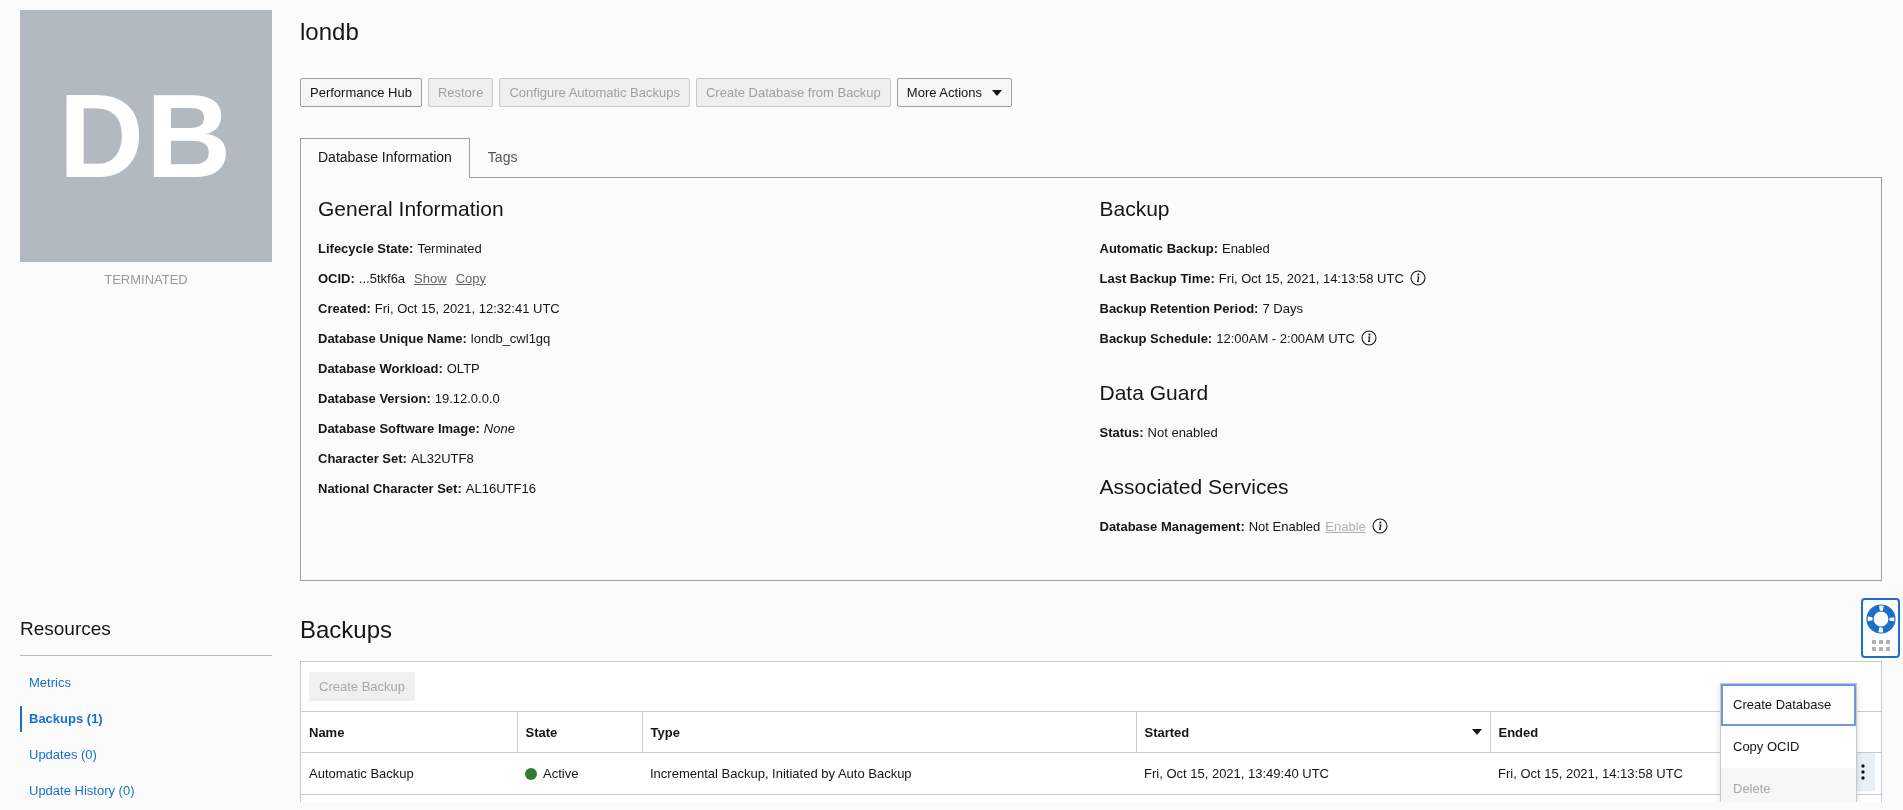  What do you see at coordinates (954, 92) in the screenshot?
I see `dropdown-button: More Actions` at bounding box center [954, 92].